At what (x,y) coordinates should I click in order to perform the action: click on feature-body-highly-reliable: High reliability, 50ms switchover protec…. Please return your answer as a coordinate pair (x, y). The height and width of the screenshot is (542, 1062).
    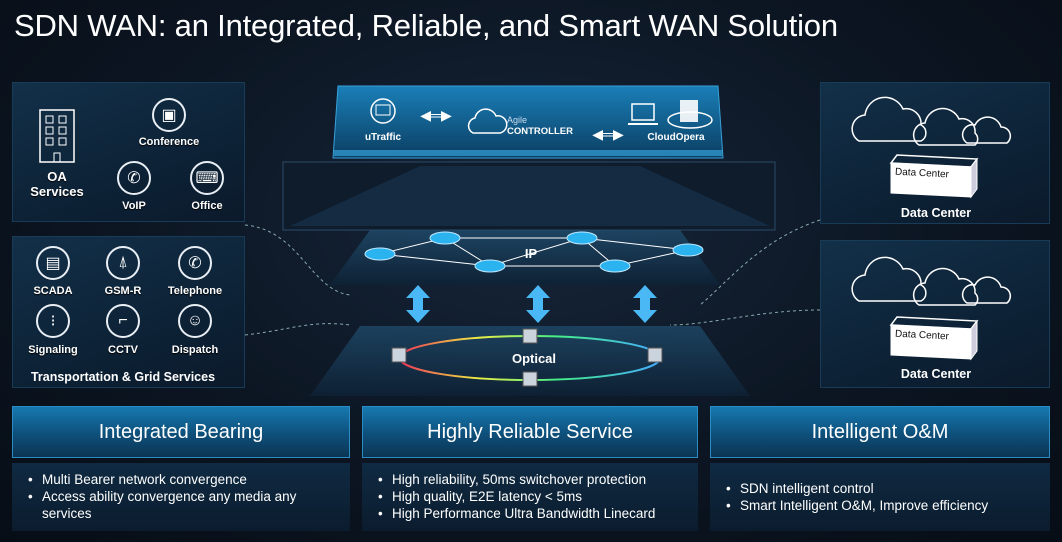
    Looking at the image, I should click on (530, 497).